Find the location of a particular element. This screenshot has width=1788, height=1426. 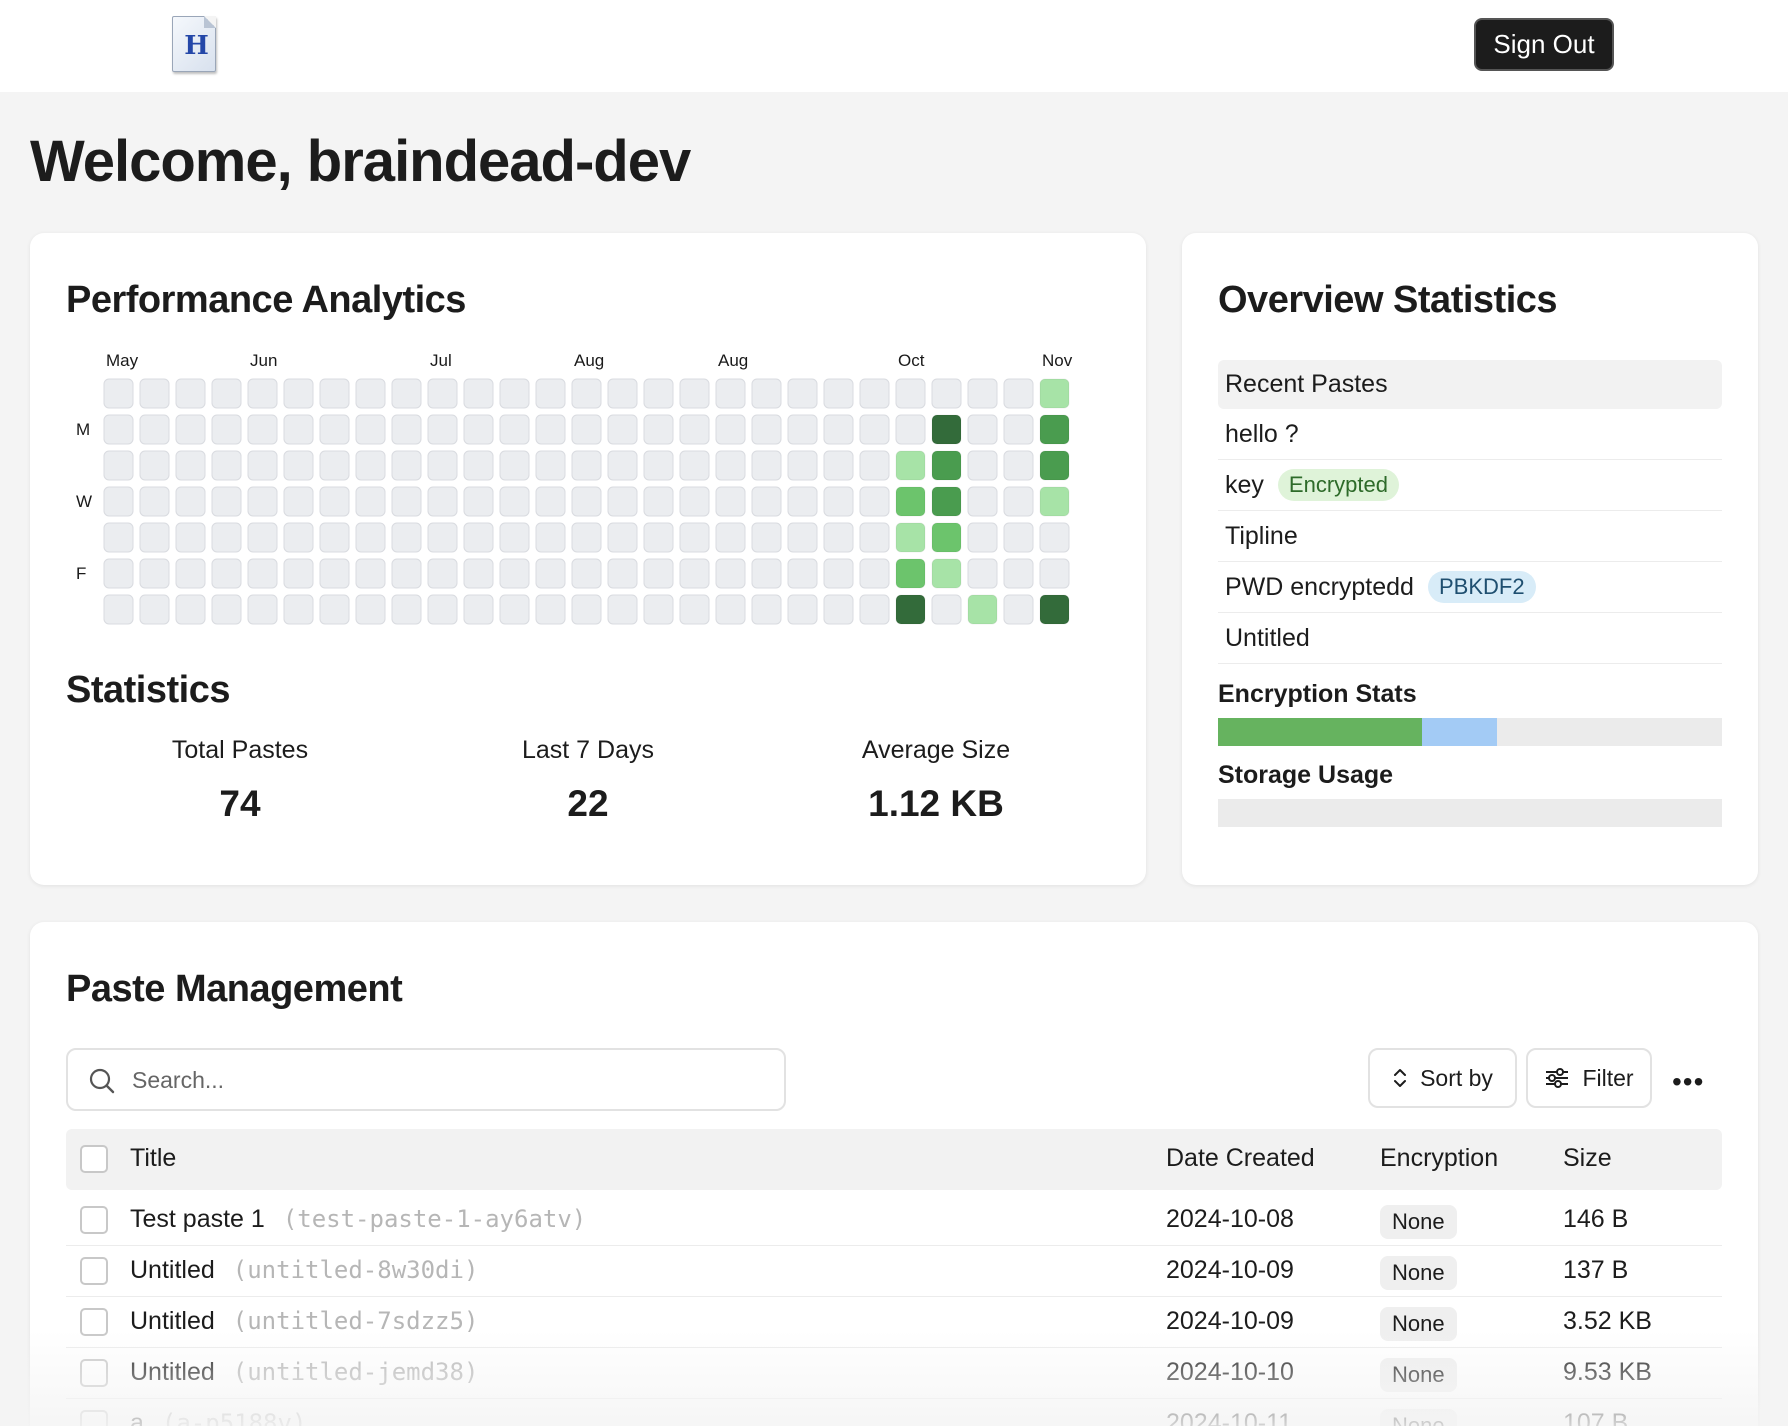

select-all-checkbox is located at coordinates (94, 1159).